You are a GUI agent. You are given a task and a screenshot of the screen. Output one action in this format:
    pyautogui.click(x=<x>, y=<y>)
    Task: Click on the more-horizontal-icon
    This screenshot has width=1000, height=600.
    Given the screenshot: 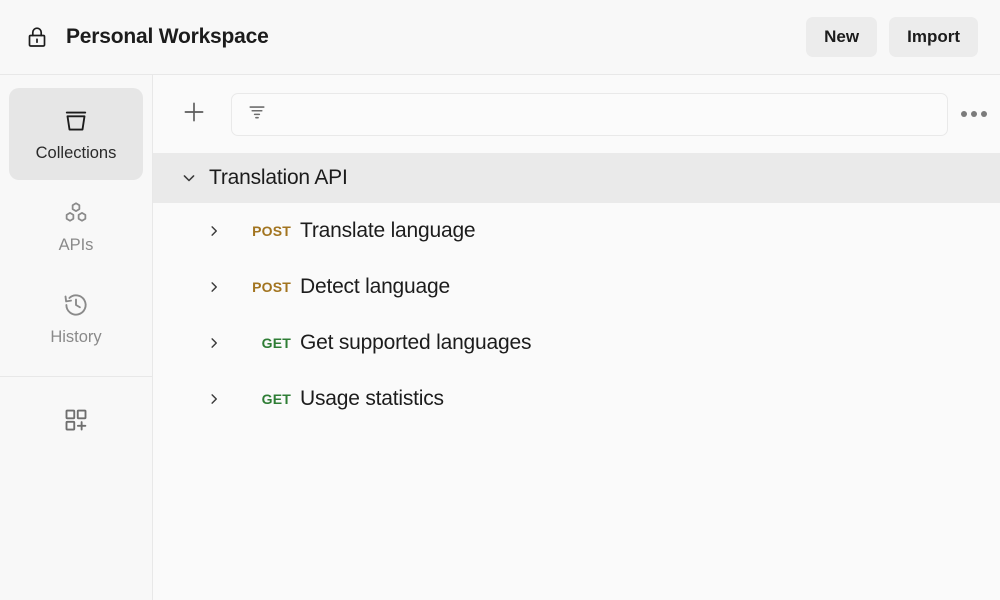 What is the action you would take?
    pyautogui.click(x=974, y=114)
    